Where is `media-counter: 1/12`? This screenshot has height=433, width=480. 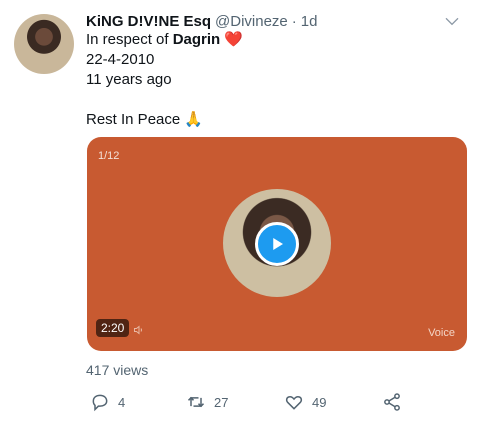 media-counter: 1/12 is located at coordinates (109, 156).